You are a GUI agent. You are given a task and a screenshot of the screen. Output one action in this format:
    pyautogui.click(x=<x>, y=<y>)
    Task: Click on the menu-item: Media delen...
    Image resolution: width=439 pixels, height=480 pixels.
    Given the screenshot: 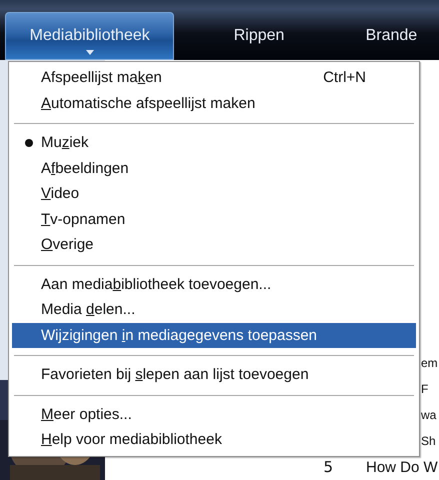 What is the action you would take?
    pyautogui.click(x=214, y=309)
    